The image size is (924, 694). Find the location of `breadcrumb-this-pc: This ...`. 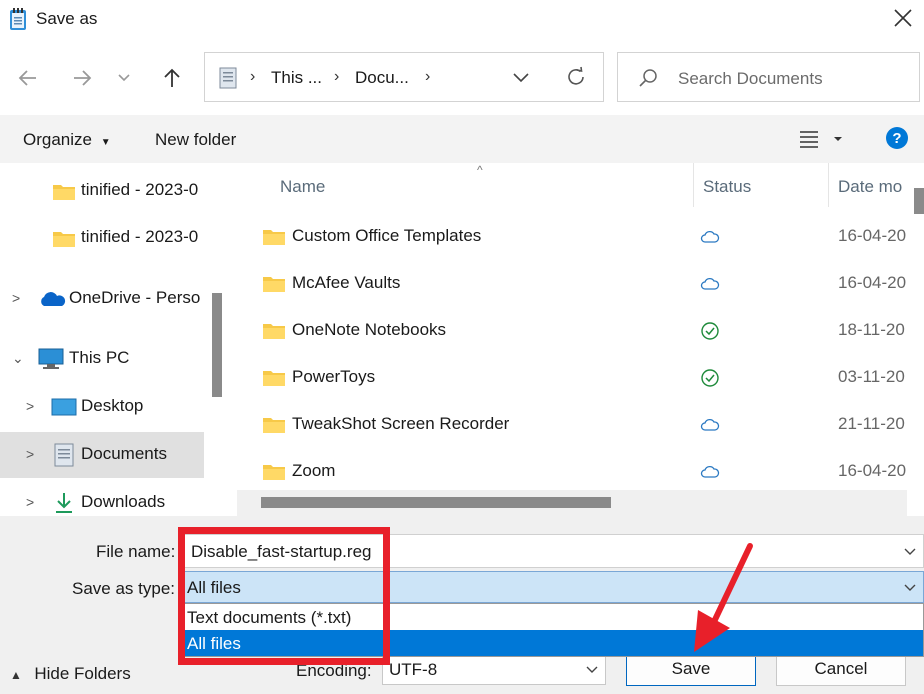

breadcrumb-this-pc: This ... is located at coordinates (296, 78).